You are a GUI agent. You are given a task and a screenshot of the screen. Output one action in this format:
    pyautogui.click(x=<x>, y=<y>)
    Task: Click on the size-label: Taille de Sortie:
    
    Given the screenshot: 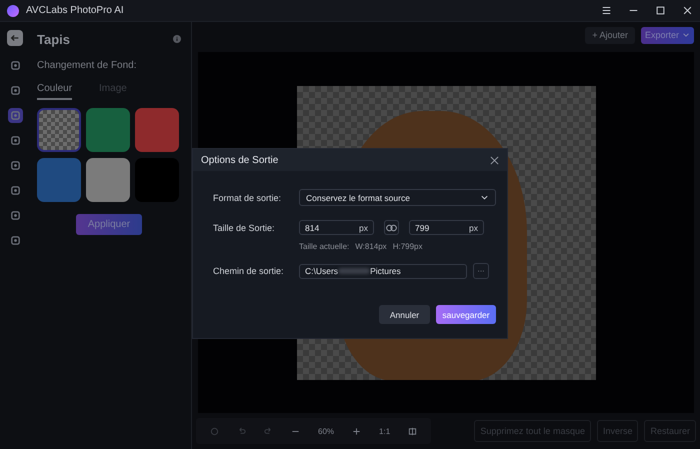 What is the action you would take?
    pyautogui.click(x=244, y=227)
    